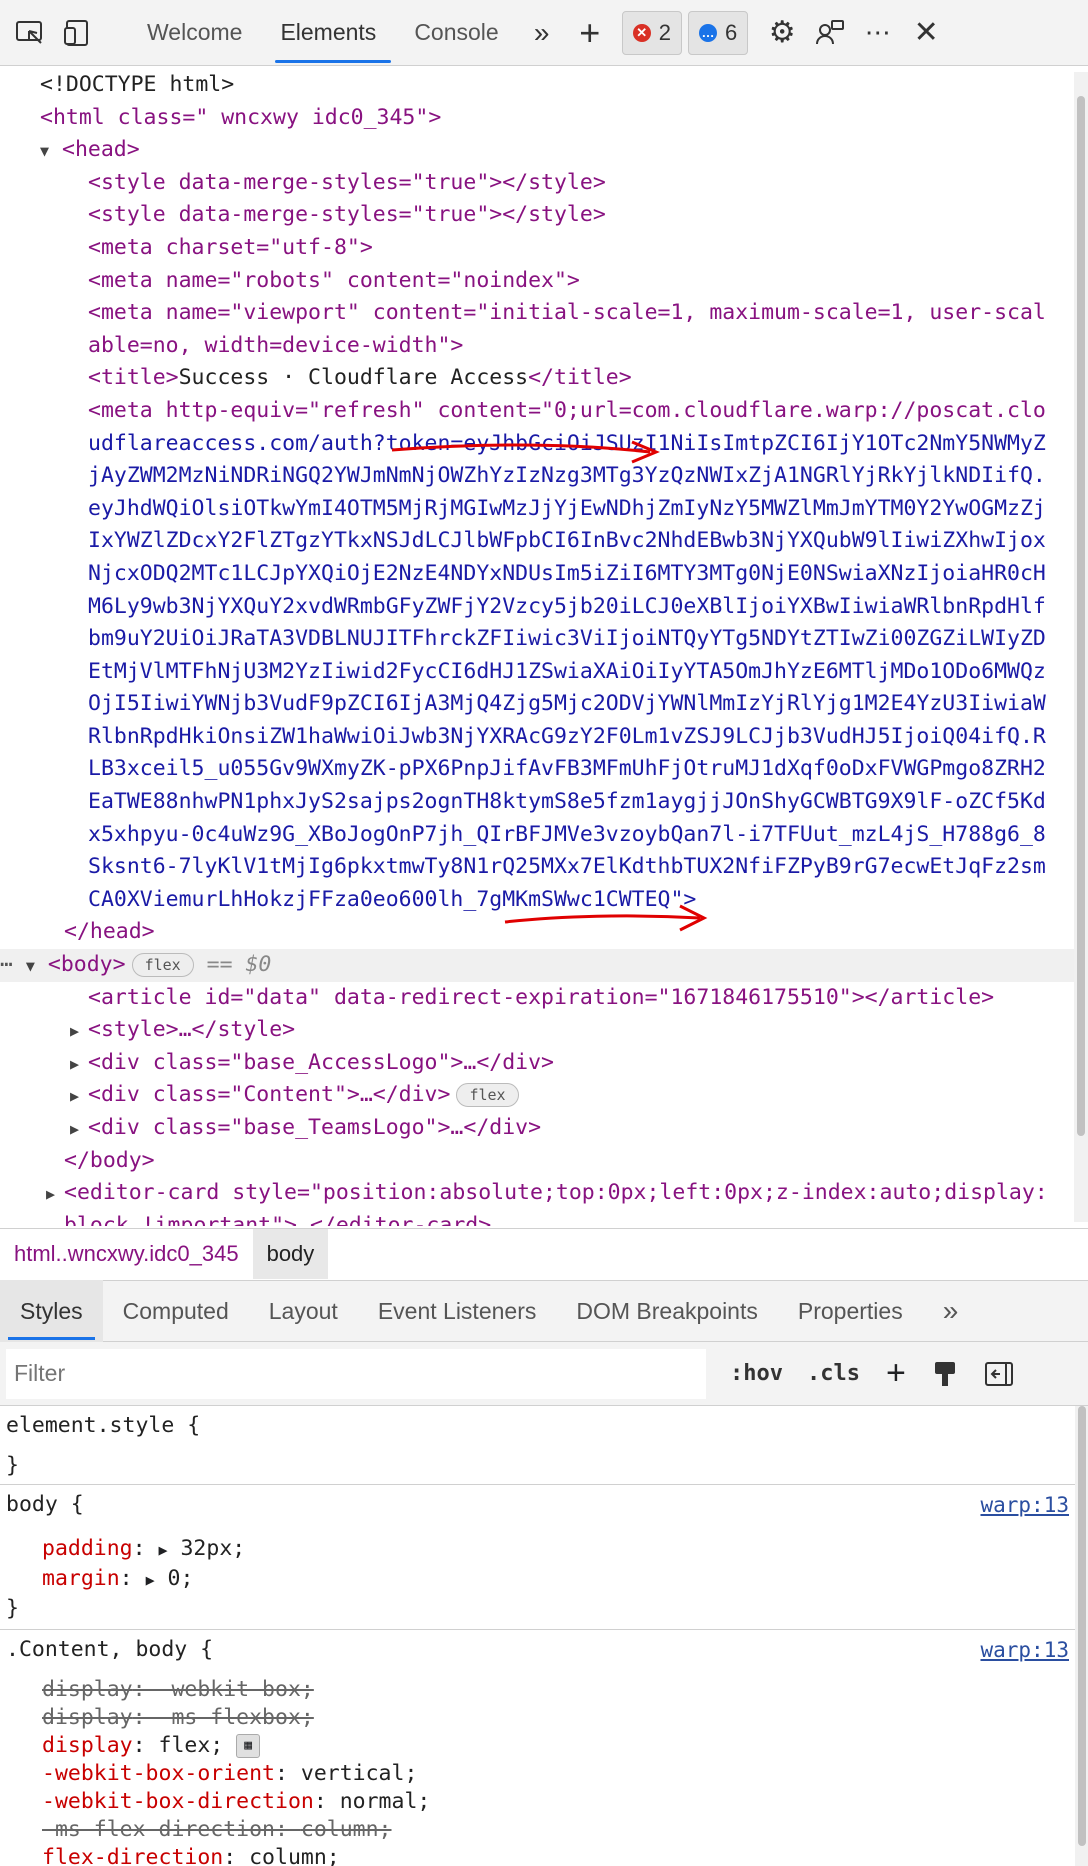 This screenshot has width=1088, height=1866. I want to click on dom-style-1: <style data-merge-styles="true"></style>, so click(544, 183).